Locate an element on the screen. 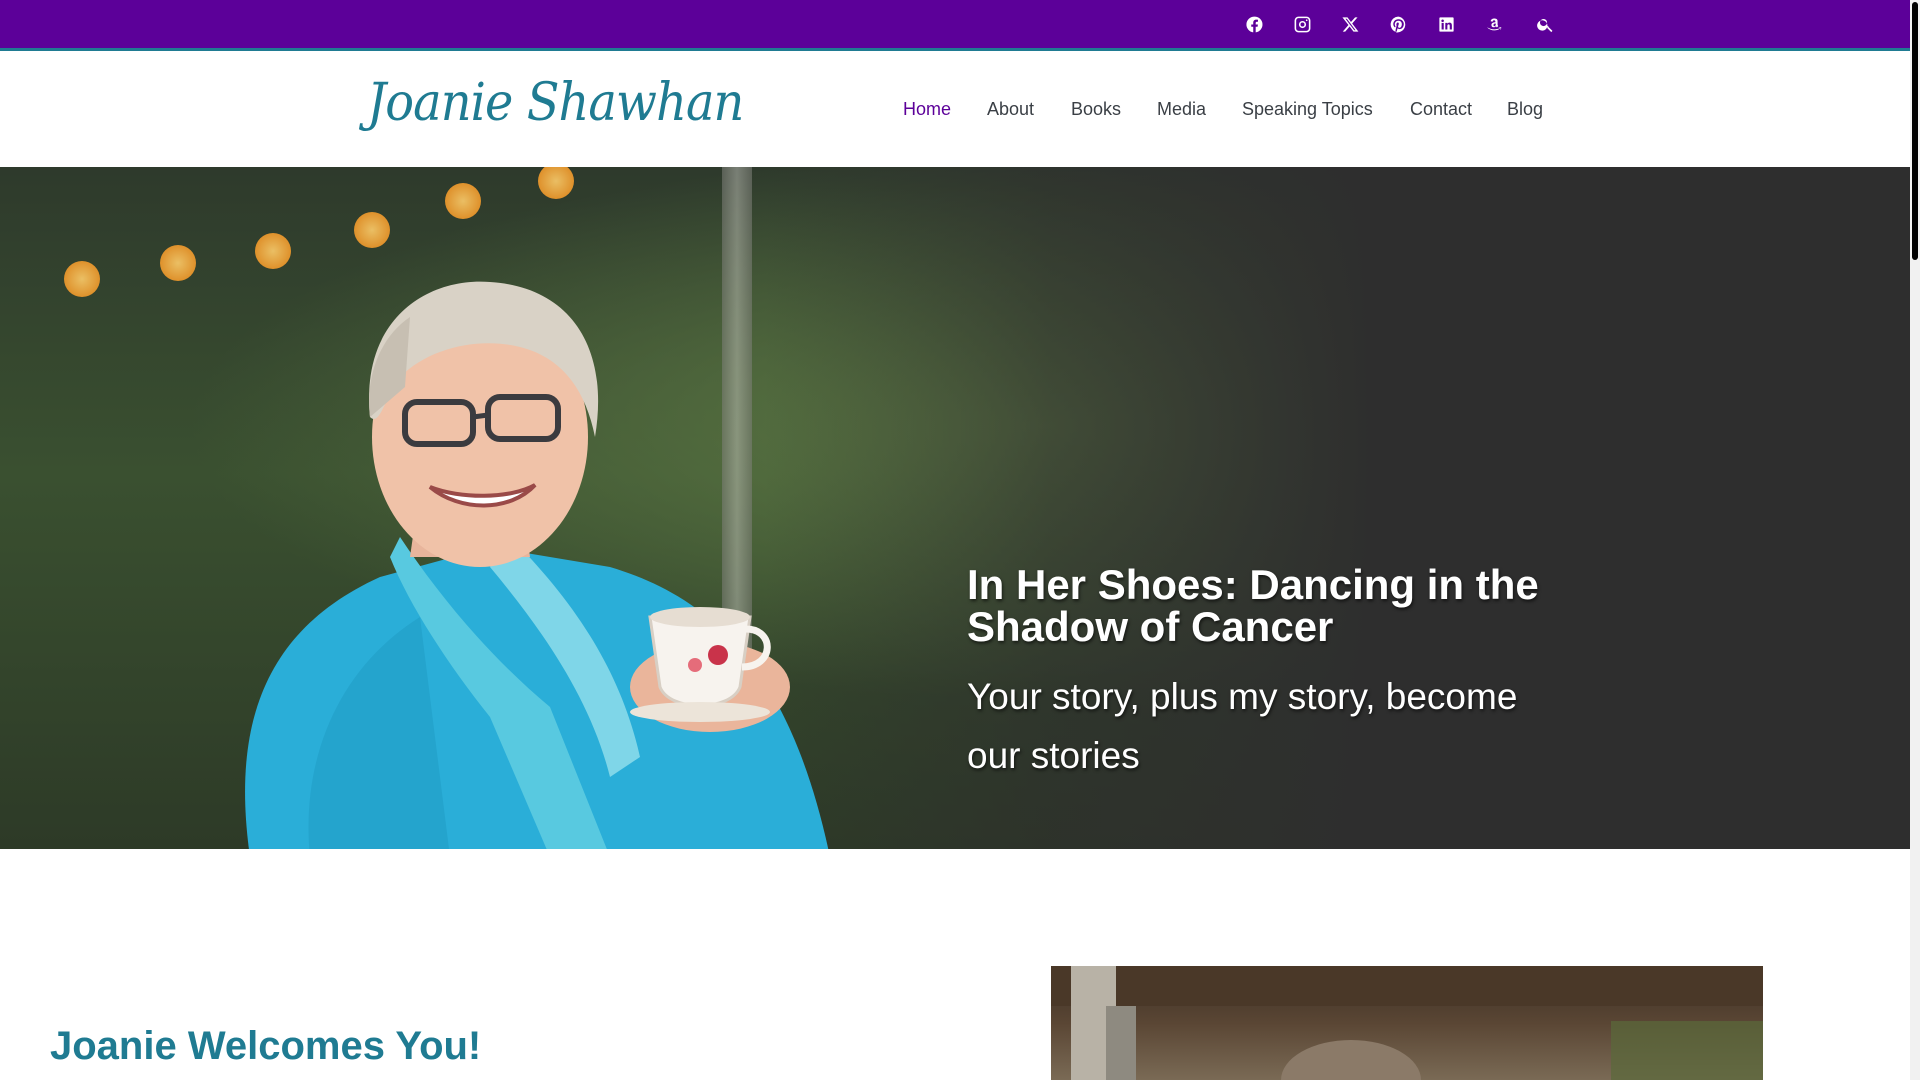 The image size is (1920, 1080). welcome-heading: Joanie Welcomes You! is located at coordinates (266, 1046).